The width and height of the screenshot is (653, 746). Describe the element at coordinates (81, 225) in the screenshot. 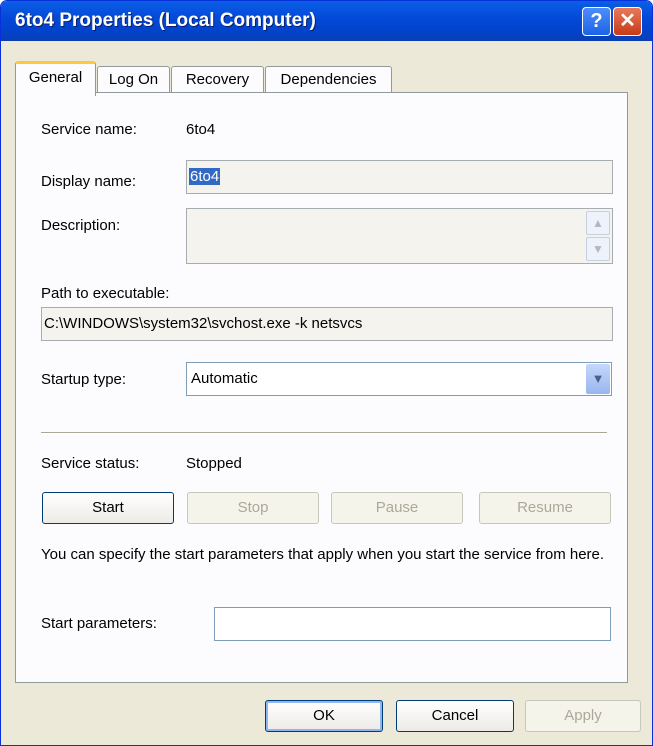

I see `description-label: Description:` at that location.